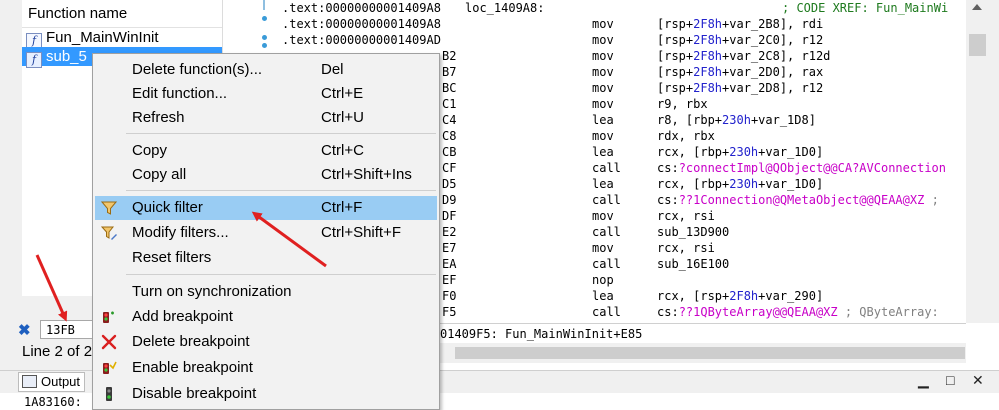 Image resolution: width=999 pixels, height=410 pixels. What do you see at coordinates (264, 5) in the screenshot?
I see `gutter-line` at bounding box center [264, 5].